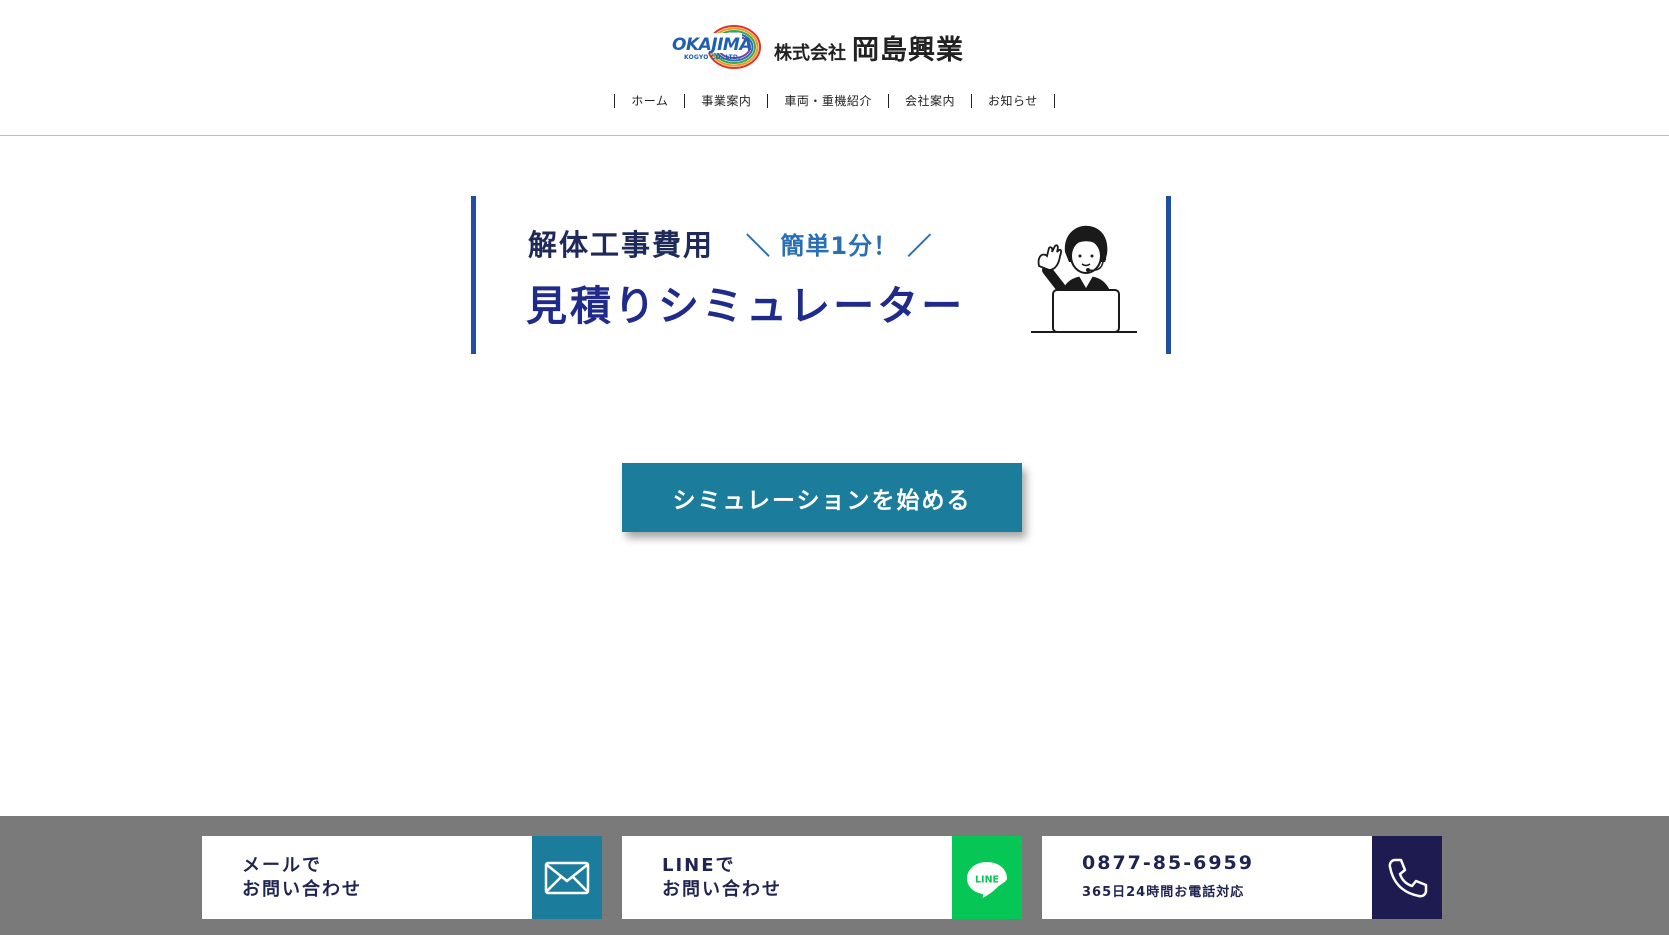  Describe the element at coordinates (621, 245) in the screenshot. I see `banner-subtitle: 解体工事費用` at that location.